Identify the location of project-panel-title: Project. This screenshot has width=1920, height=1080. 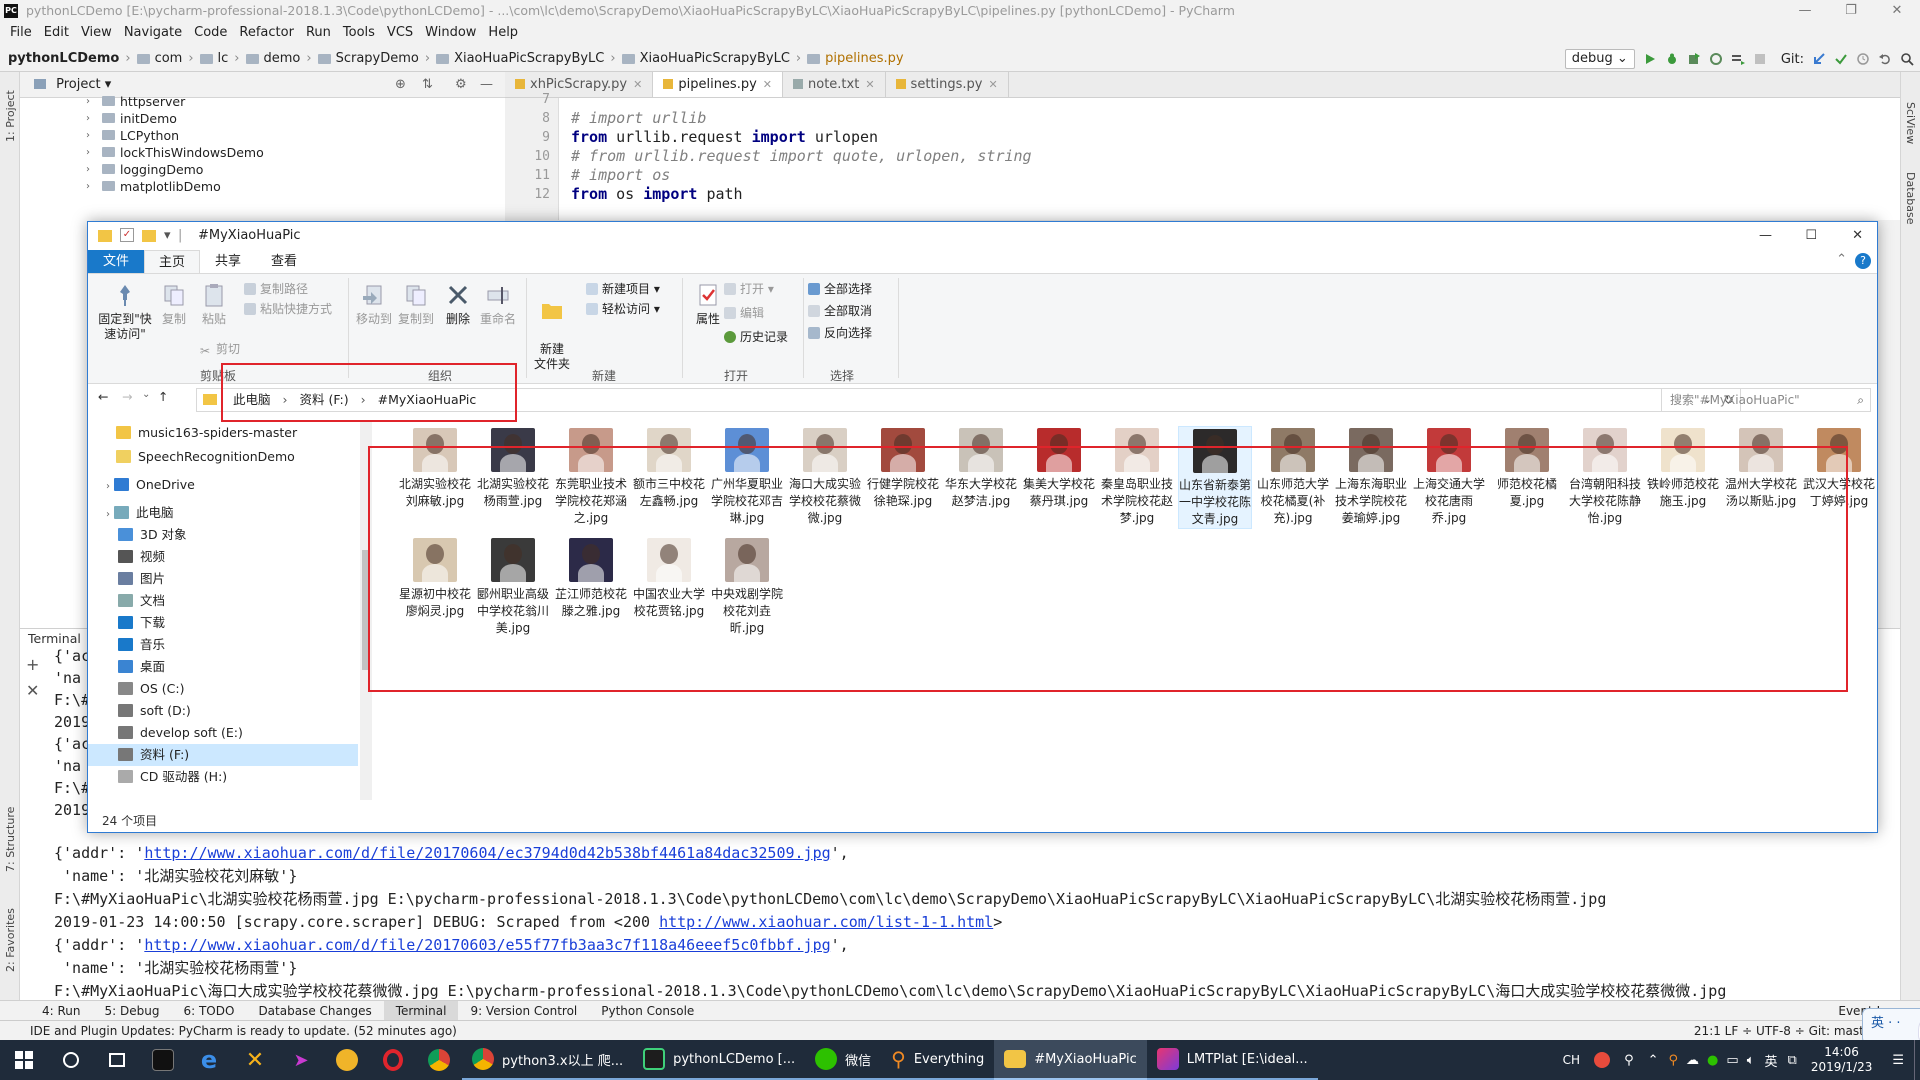
(78, 84).